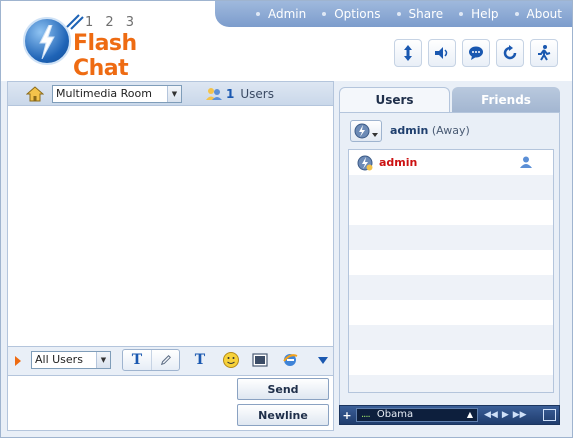  What do you see at coordinates (230, 94) in the screenshot?
I see `users-count-number: 1` at bounding box center [230, 94].